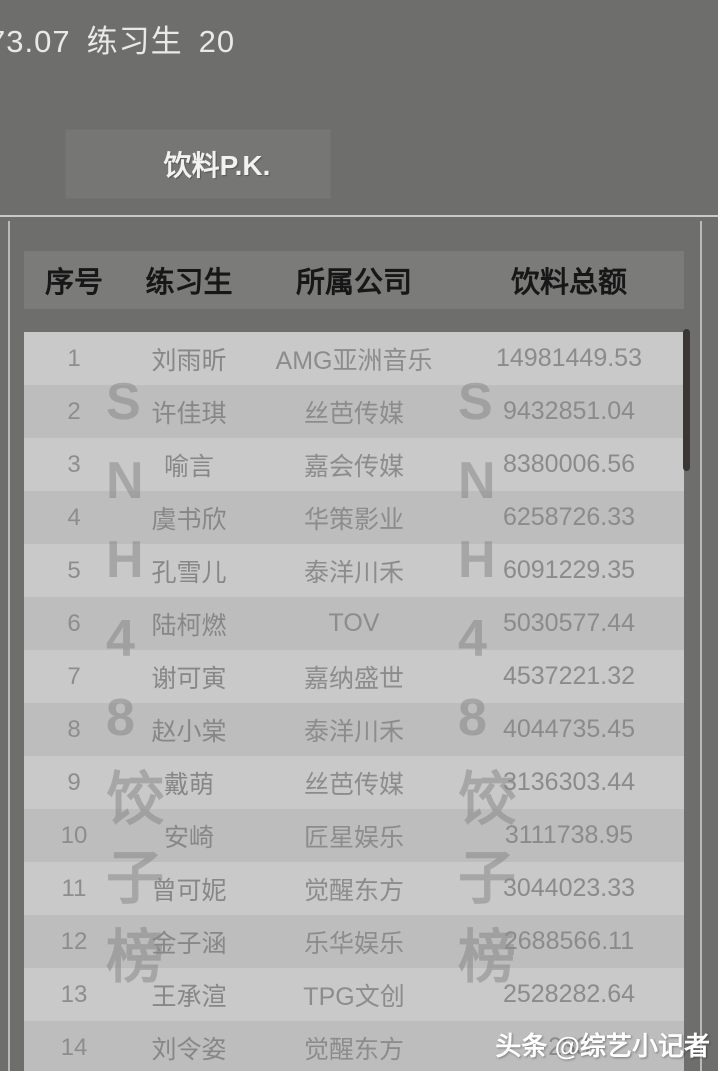 The width and height of the screenshot is (718, 1071). I want to click on cell-name: 陆柯燃, so click(189, 625).